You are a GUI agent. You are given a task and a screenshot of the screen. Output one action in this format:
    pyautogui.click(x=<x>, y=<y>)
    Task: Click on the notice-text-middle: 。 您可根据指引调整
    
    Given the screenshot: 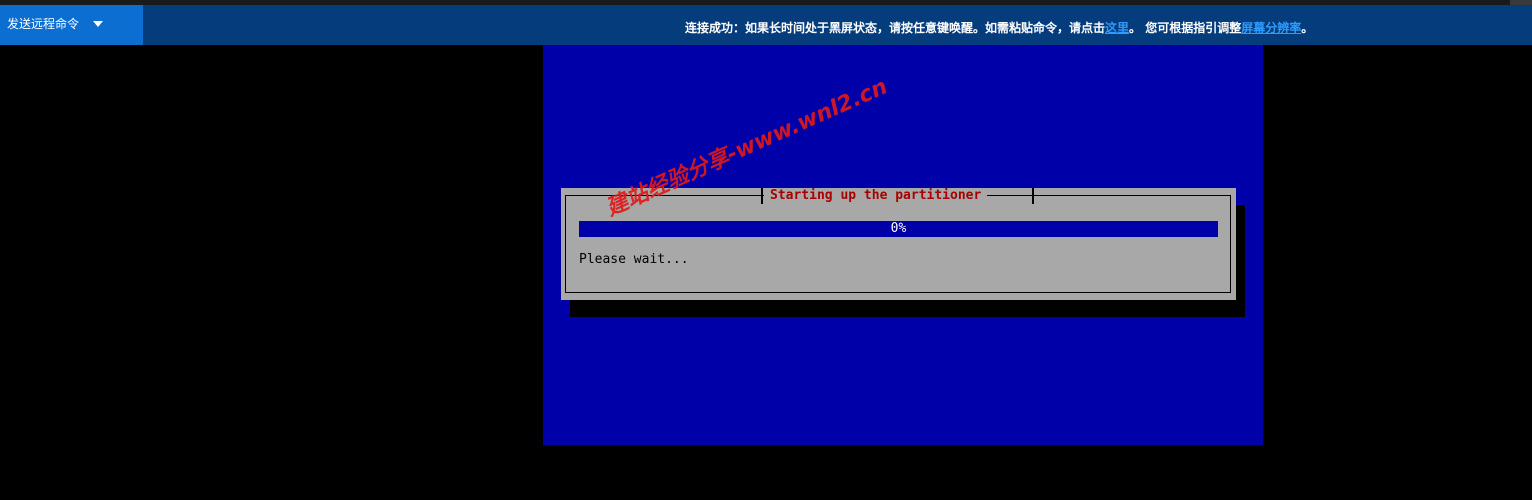 What is the action you would take?
    pyautogui.click(x=1185, y=28)
    